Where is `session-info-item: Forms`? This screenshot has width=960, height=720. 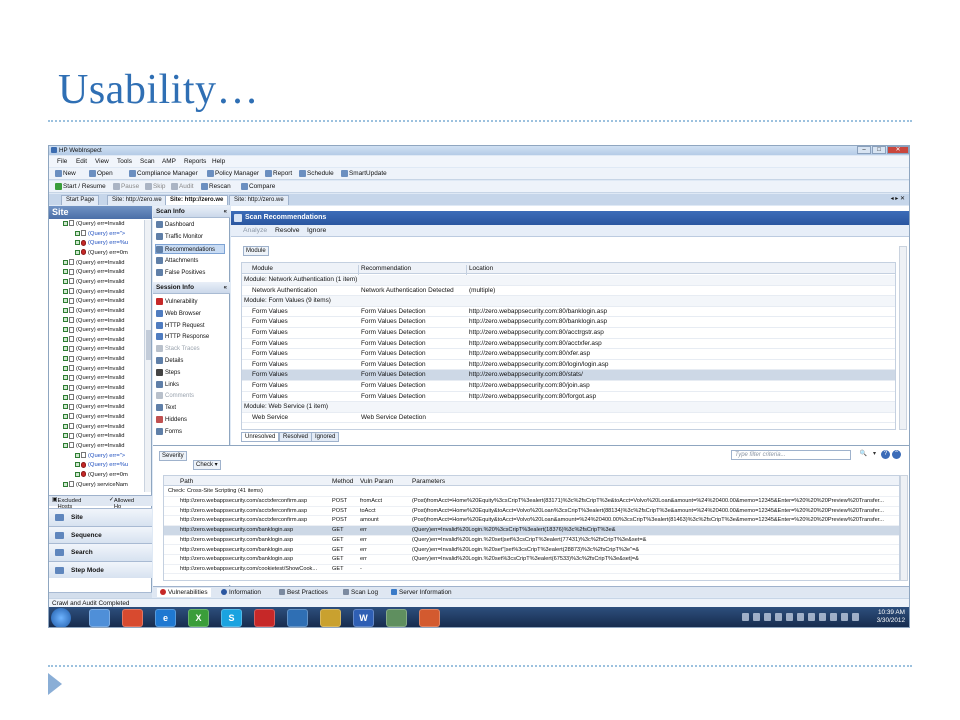
session-info-item: Forms is located at coordinates (169, 432).